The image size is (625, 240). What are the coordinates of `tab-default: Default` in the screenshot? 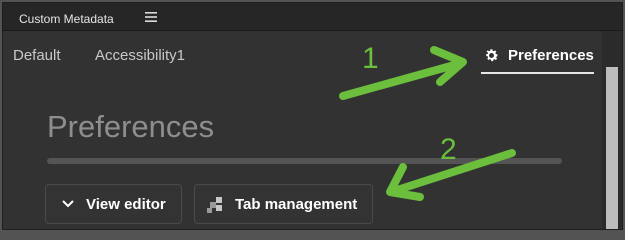 It's located at (37, 55).